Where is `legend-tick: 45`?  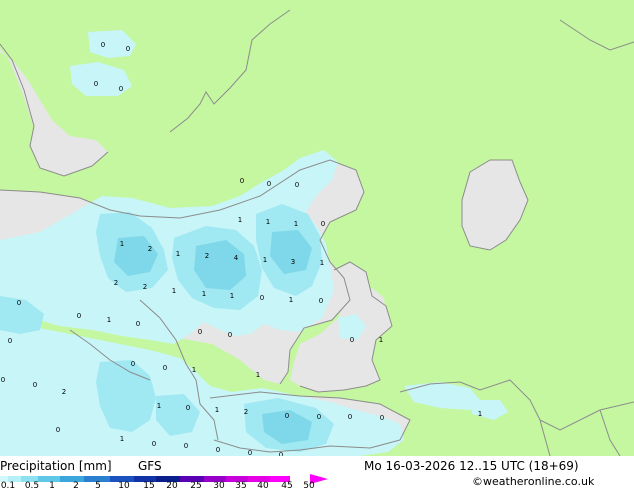 legend-tick: 45 is located at coordinates (287, 485).